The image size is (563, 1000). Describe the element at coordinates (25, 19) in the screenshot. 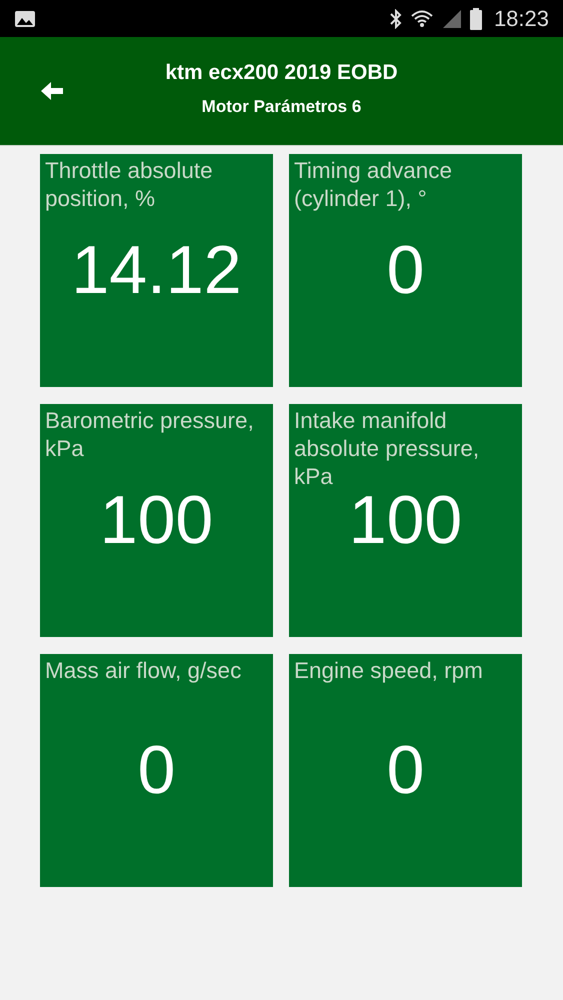

I see `image-icon` at that location.